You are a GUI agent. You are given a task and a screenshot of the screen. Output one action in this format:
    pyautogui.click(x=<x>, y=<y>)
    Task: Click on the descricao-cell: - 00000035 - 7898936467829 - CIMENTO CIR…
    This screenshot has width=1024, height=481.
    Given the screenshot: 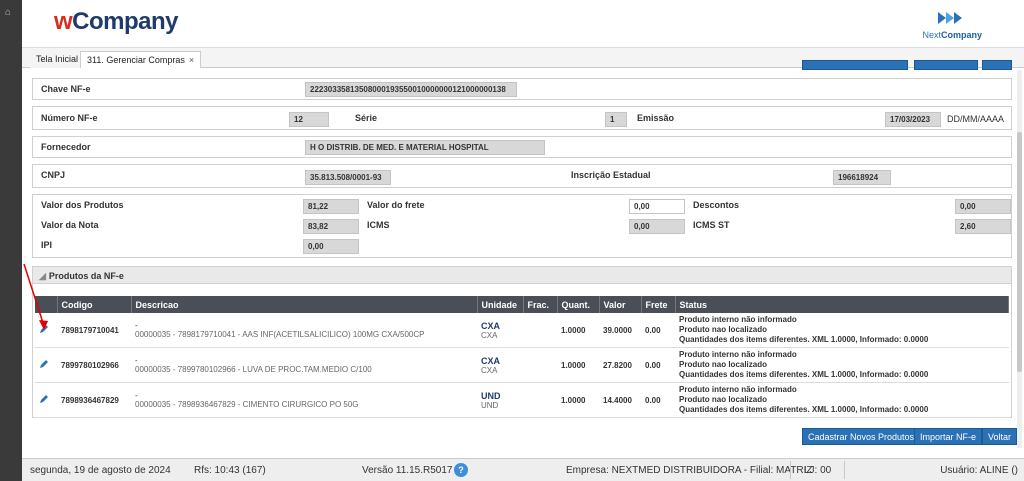 What is the action you would take?
    pyautogui.click(x=304, y=400)
    